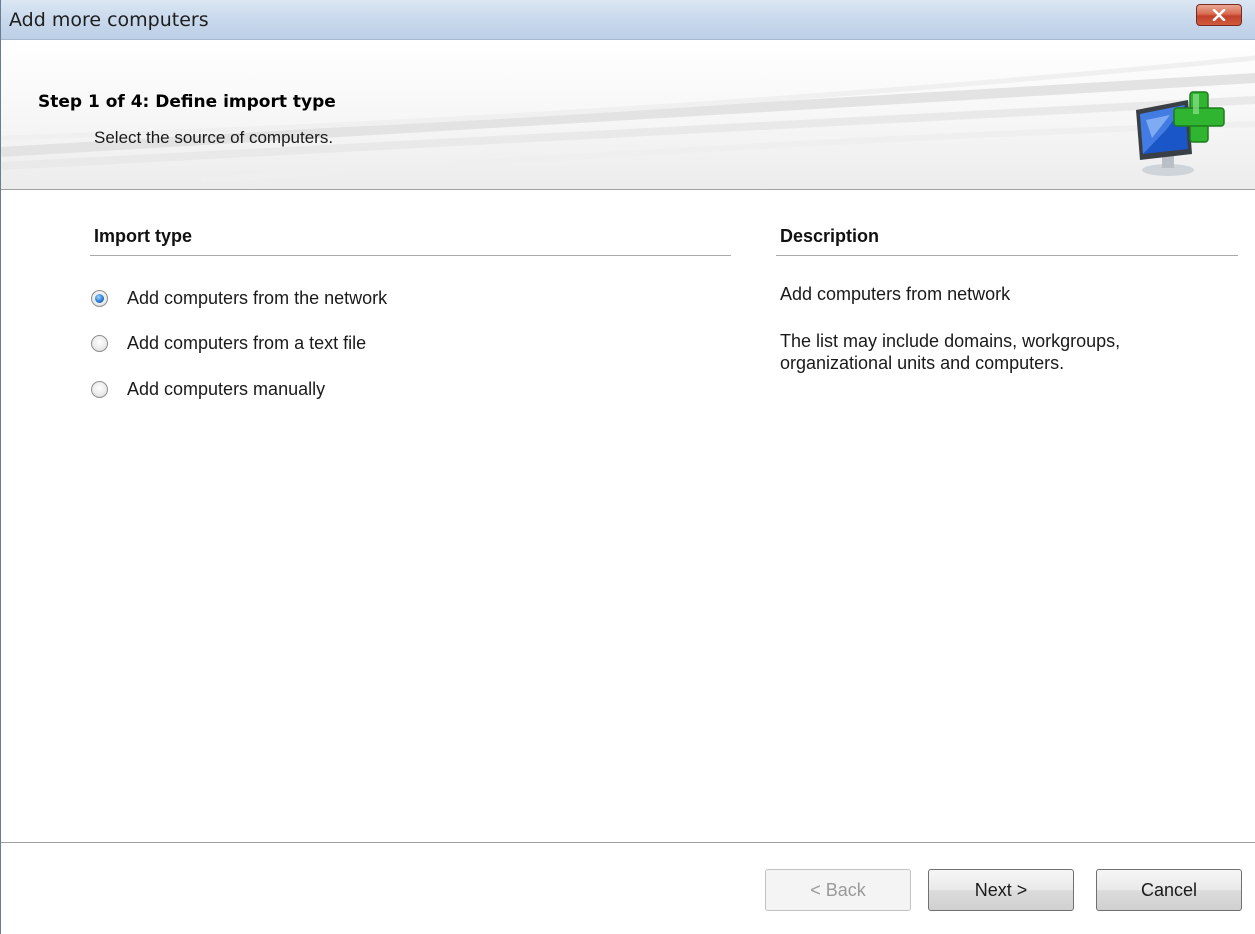 Image resolution: width=1255 pixels, height=934 pixels. Describe the element at coordinates (410, 255) in the screenshot. I see `import-type-divider` at that location.